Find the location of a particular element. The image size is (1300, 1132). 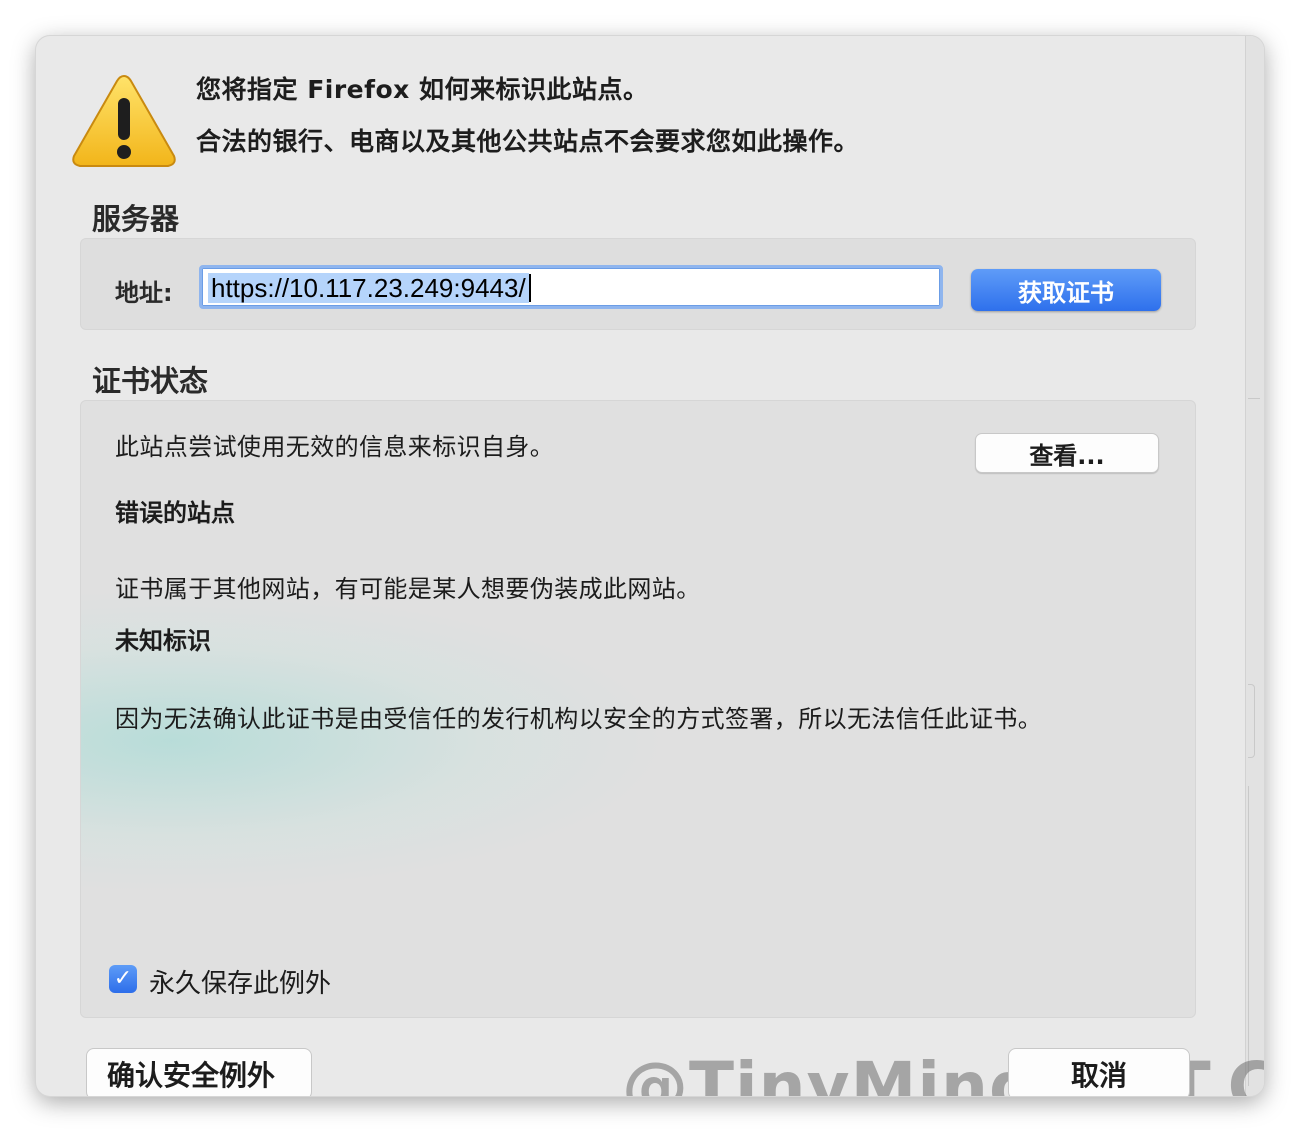

permanent-exception-checkbox: ✓ is located at coordinates (123, 979).